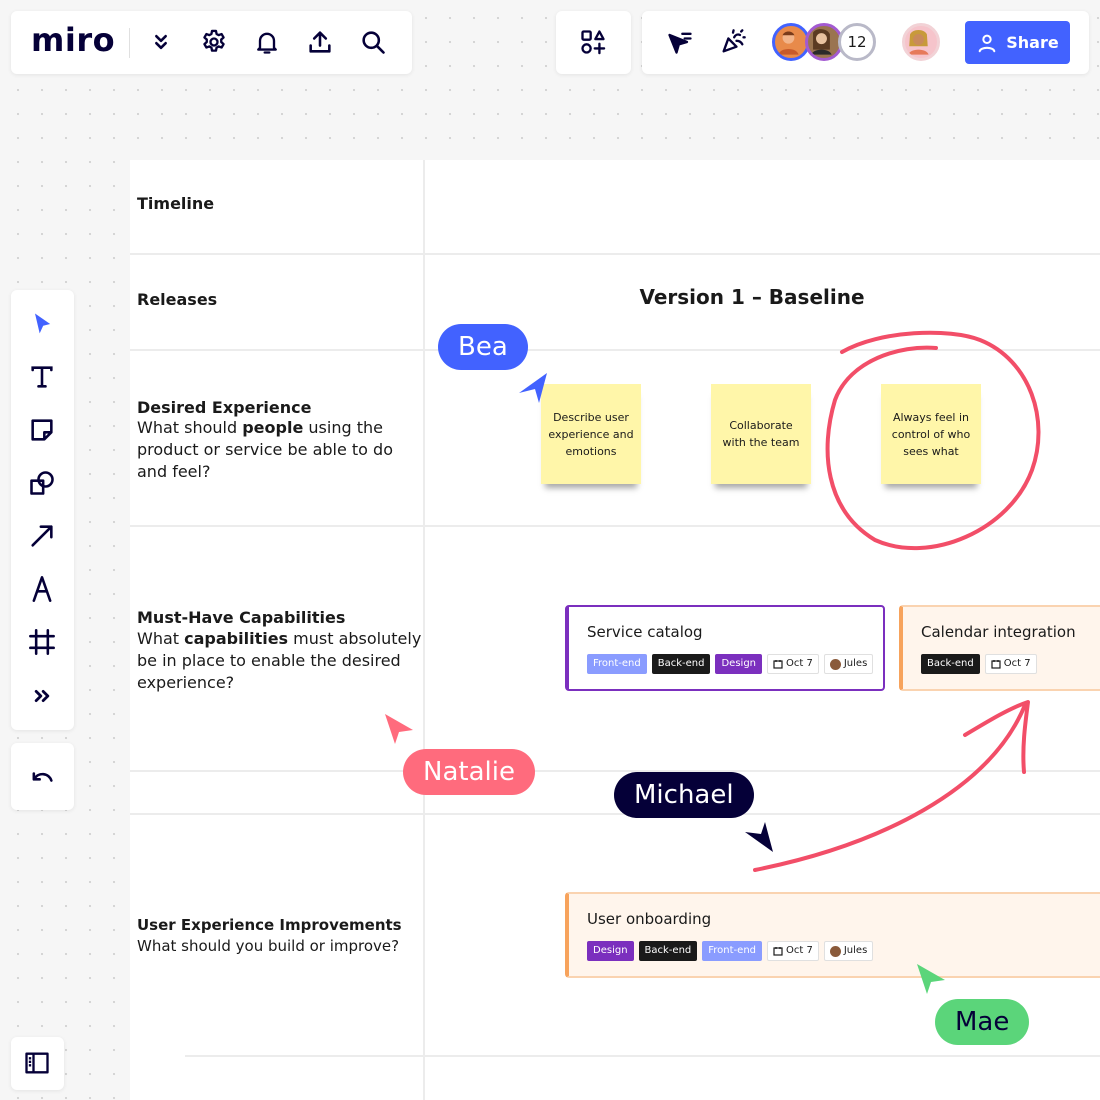 This screenshot has width=1100, height=1100. I want to click on apps-panel, so click(593, 42).